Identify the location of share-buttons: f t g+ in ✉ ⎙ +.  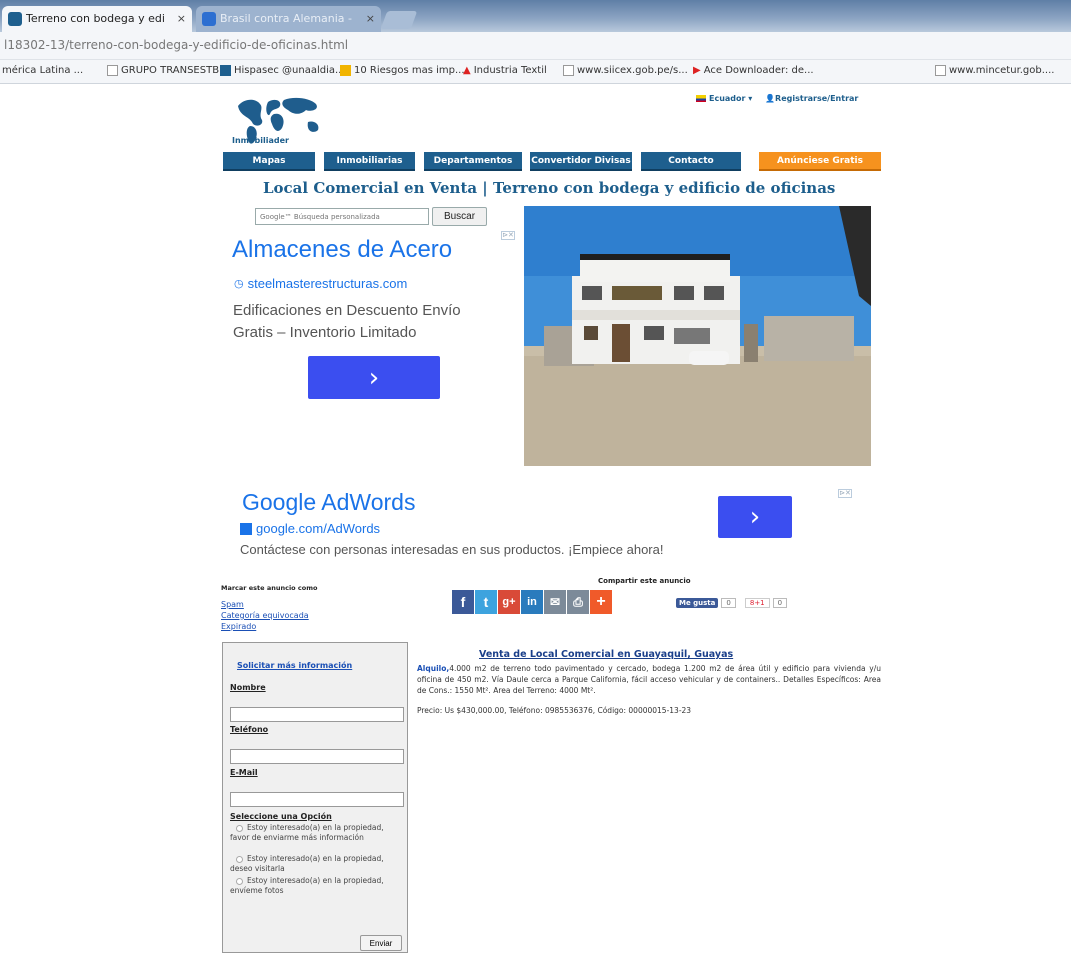
(532, 602).